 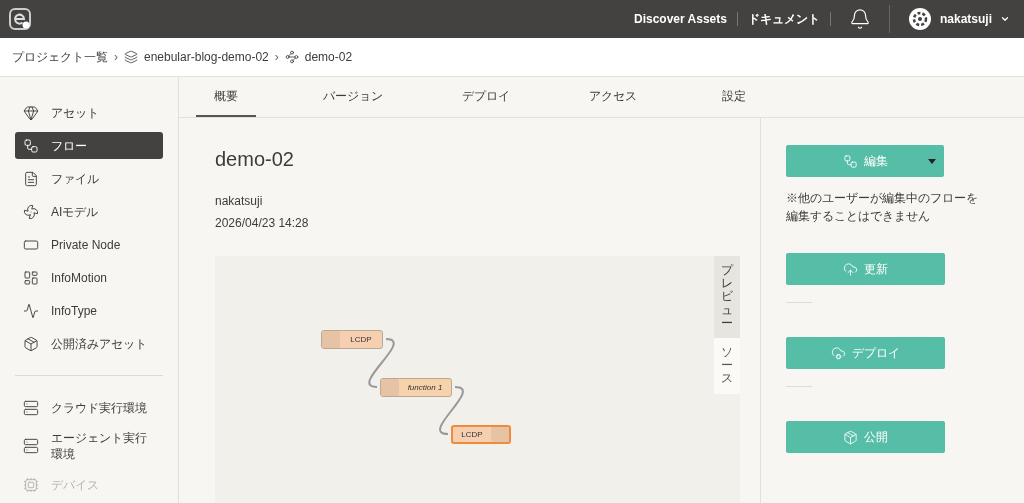 I want to click on tab: 設定, so click(x=734, y=96).